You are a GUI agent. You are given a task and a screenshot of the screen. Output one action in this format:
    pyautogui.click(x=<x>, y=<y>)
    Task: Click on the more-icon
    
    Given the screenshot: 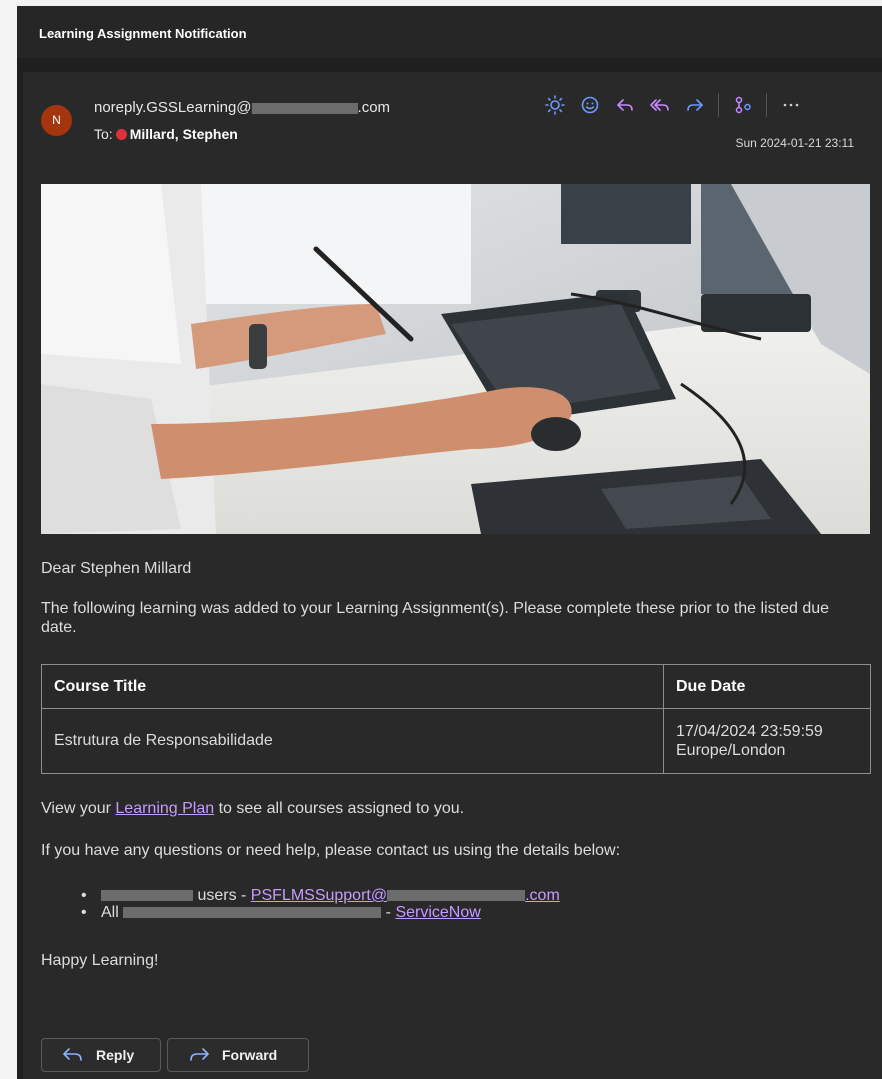 What is the action you would take?
    pyautogui.click(x=791, y=105)
    